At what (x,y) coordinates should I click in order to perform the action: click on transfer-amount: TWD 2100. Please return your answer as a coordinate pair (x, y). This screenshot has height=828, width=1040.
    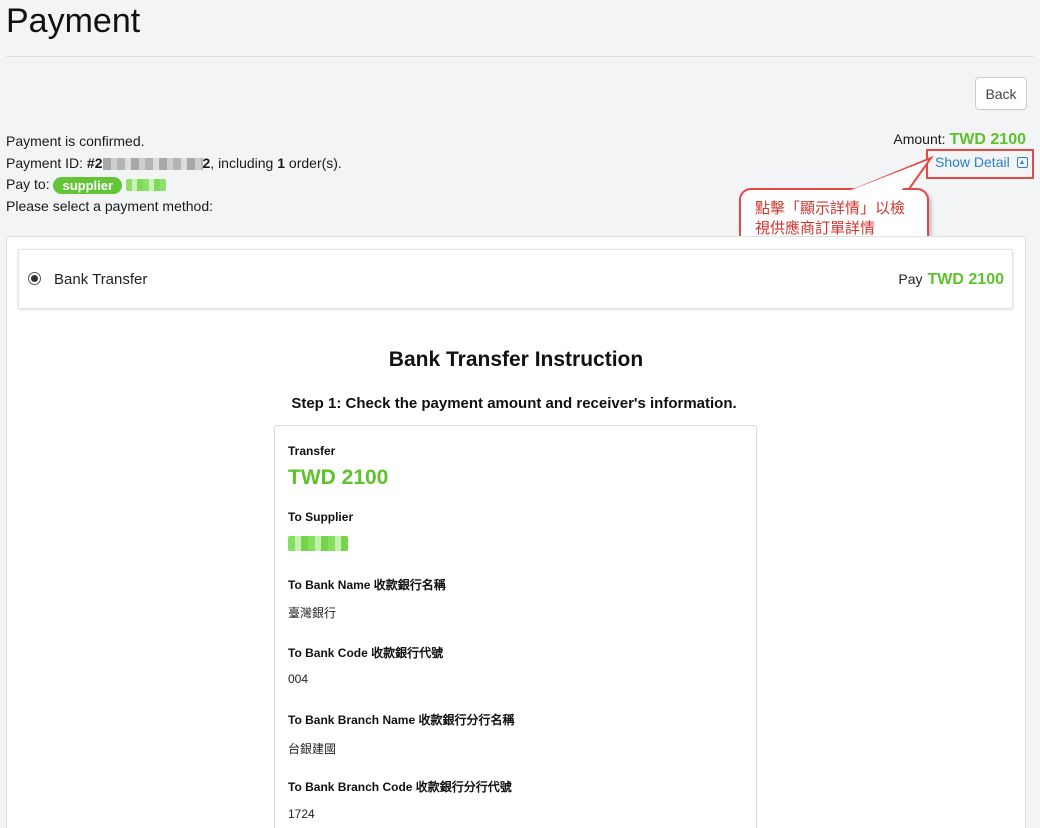
    Looking at the image, I should click on (338, 477).